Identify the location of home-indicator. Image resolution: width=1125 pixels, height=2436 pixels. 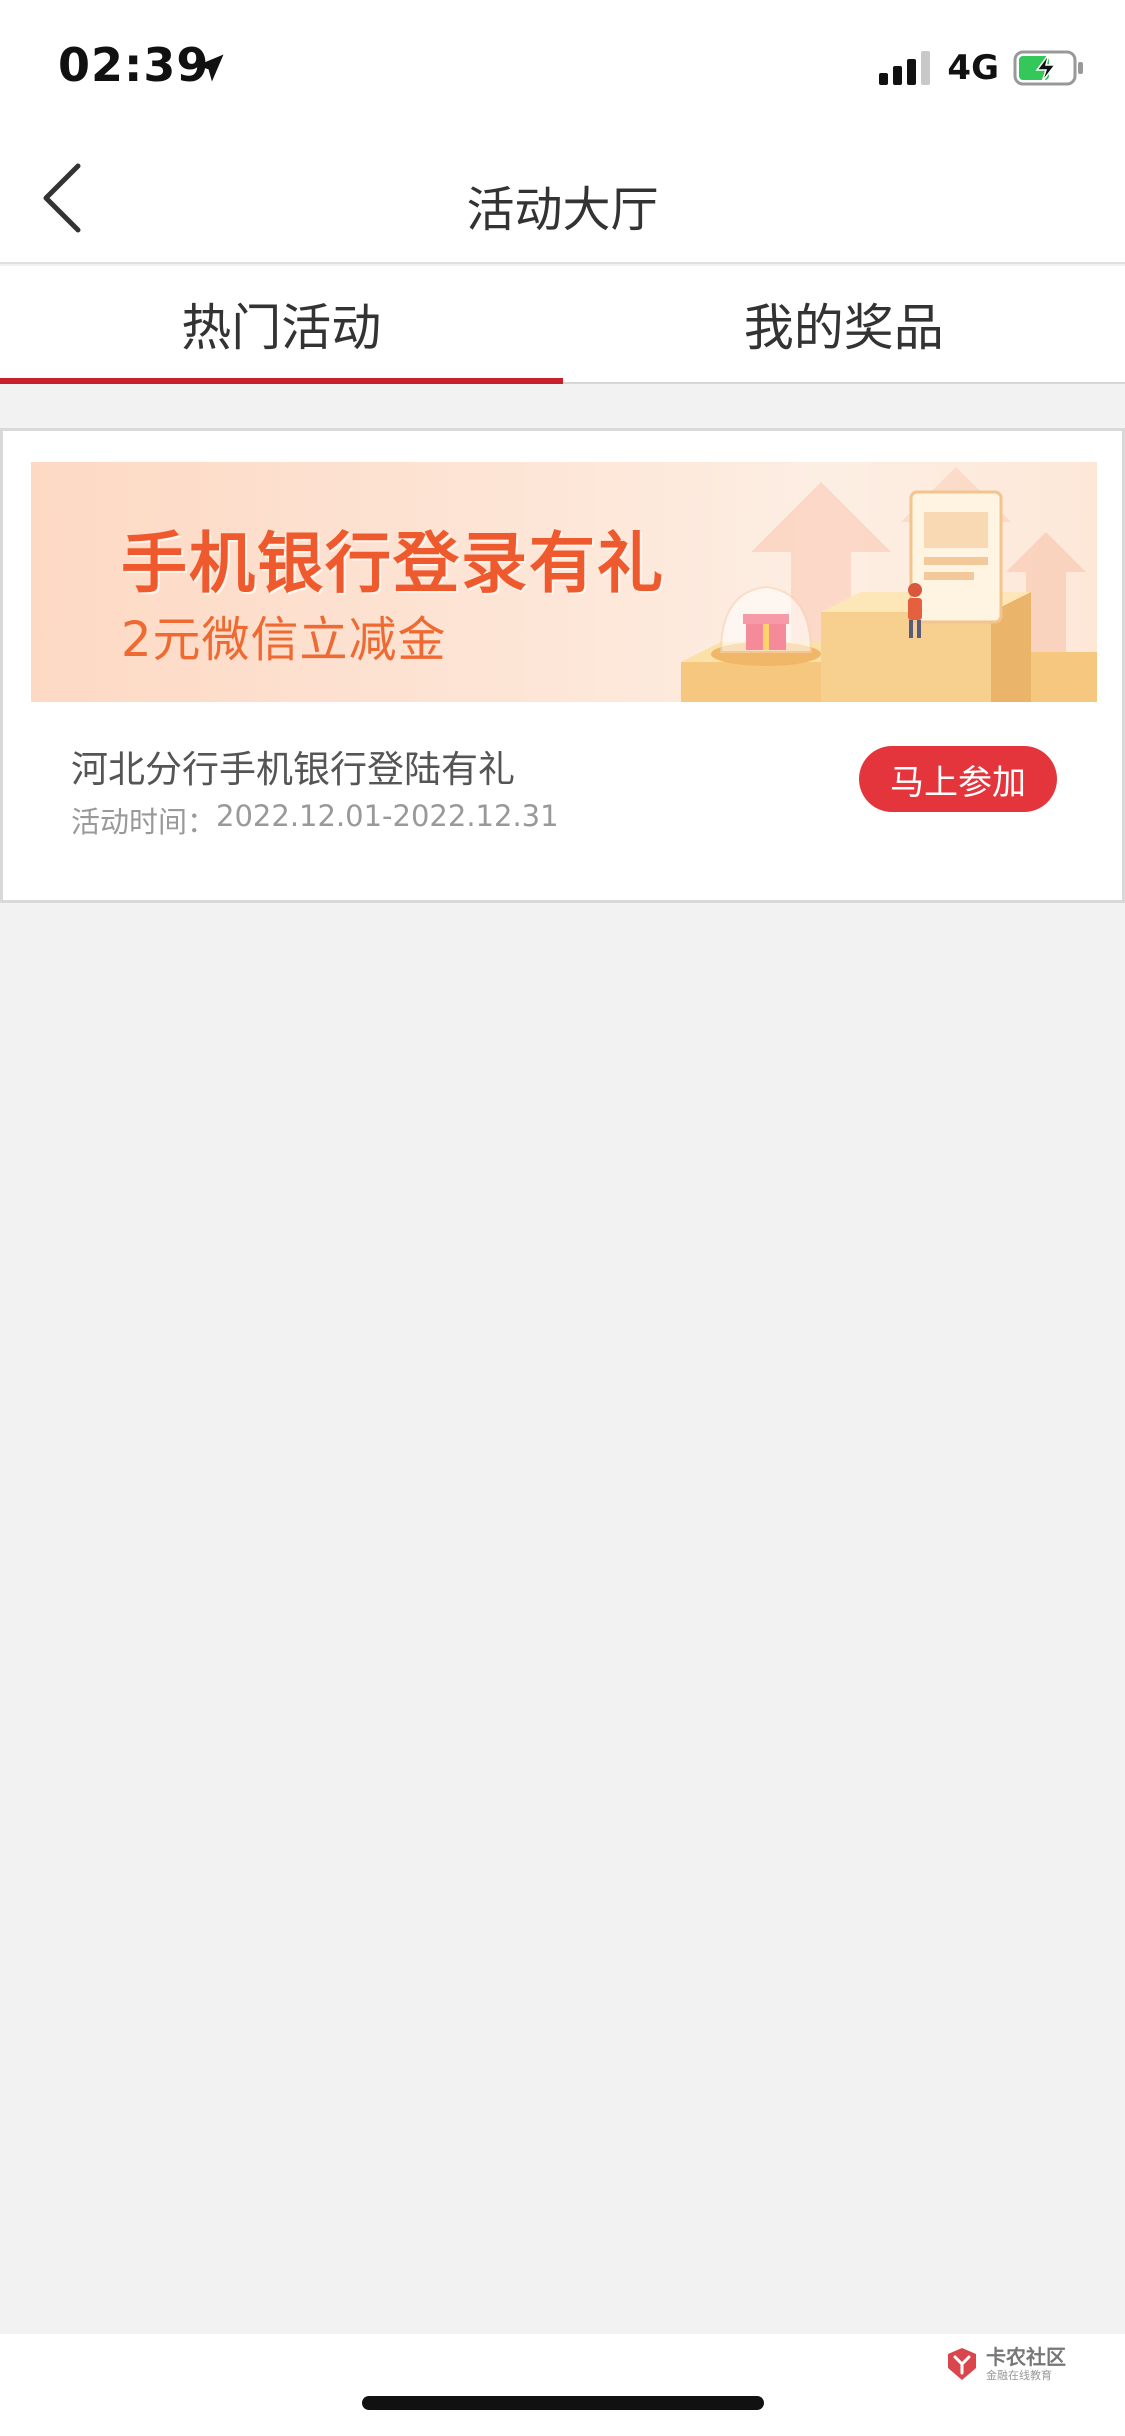
(563, 2403).